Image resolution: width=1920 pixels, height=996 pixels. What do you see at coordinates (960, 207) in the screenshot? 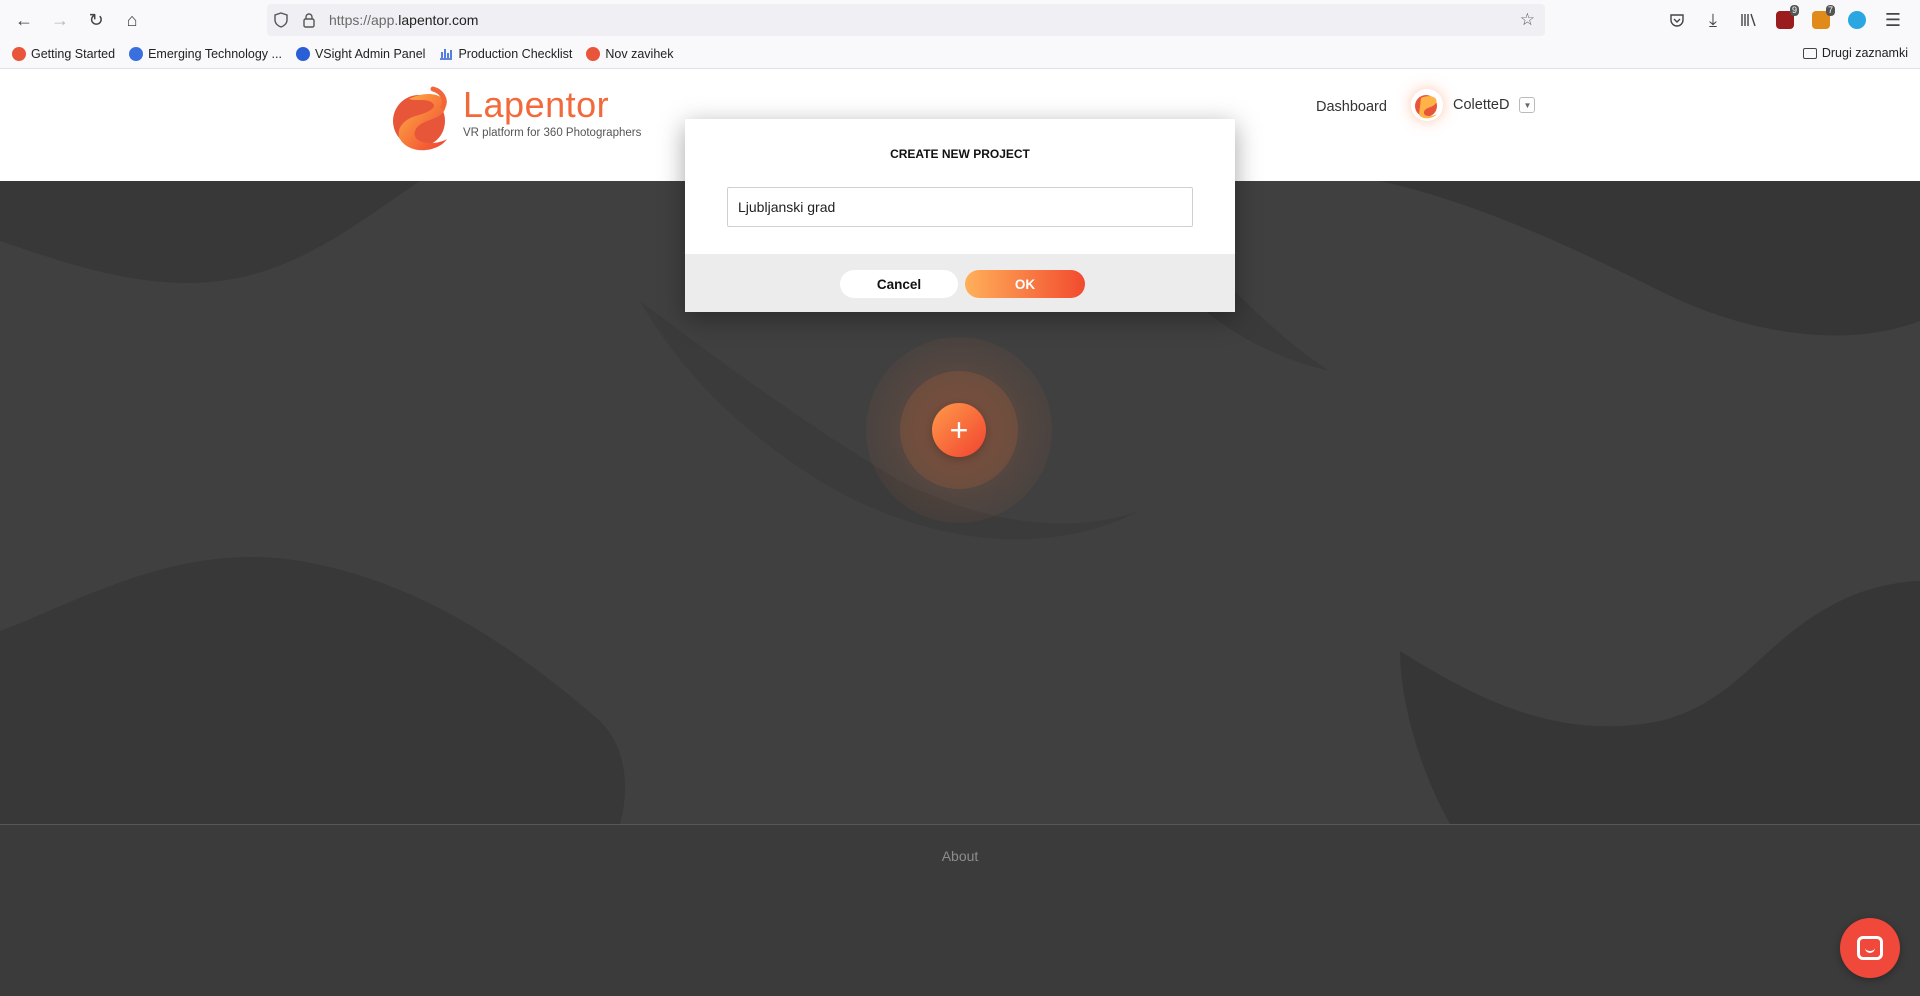
I see `project-name-input` at bounding box center [960, 207].